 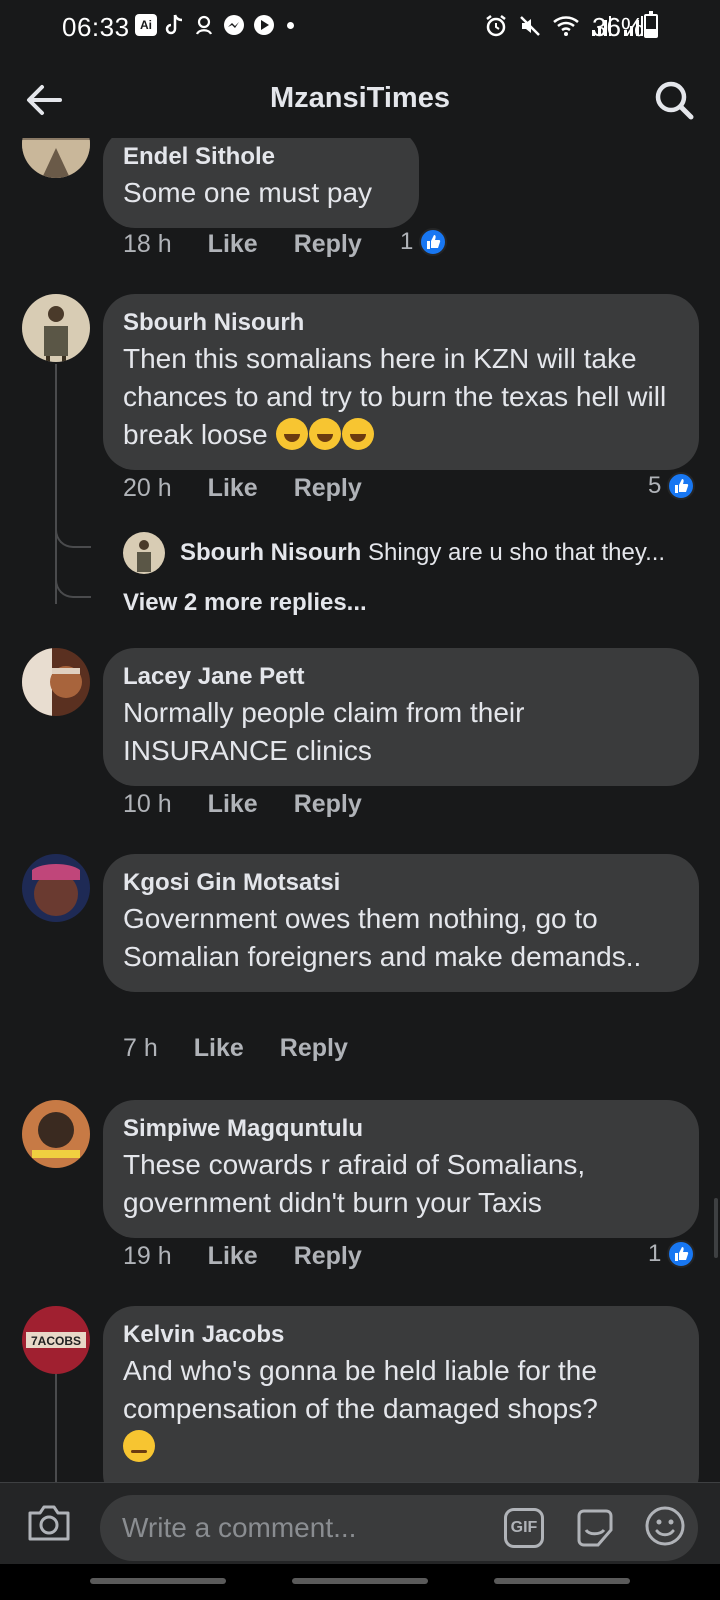 I want to click on alarm-icon, so click(x=496, y=26).